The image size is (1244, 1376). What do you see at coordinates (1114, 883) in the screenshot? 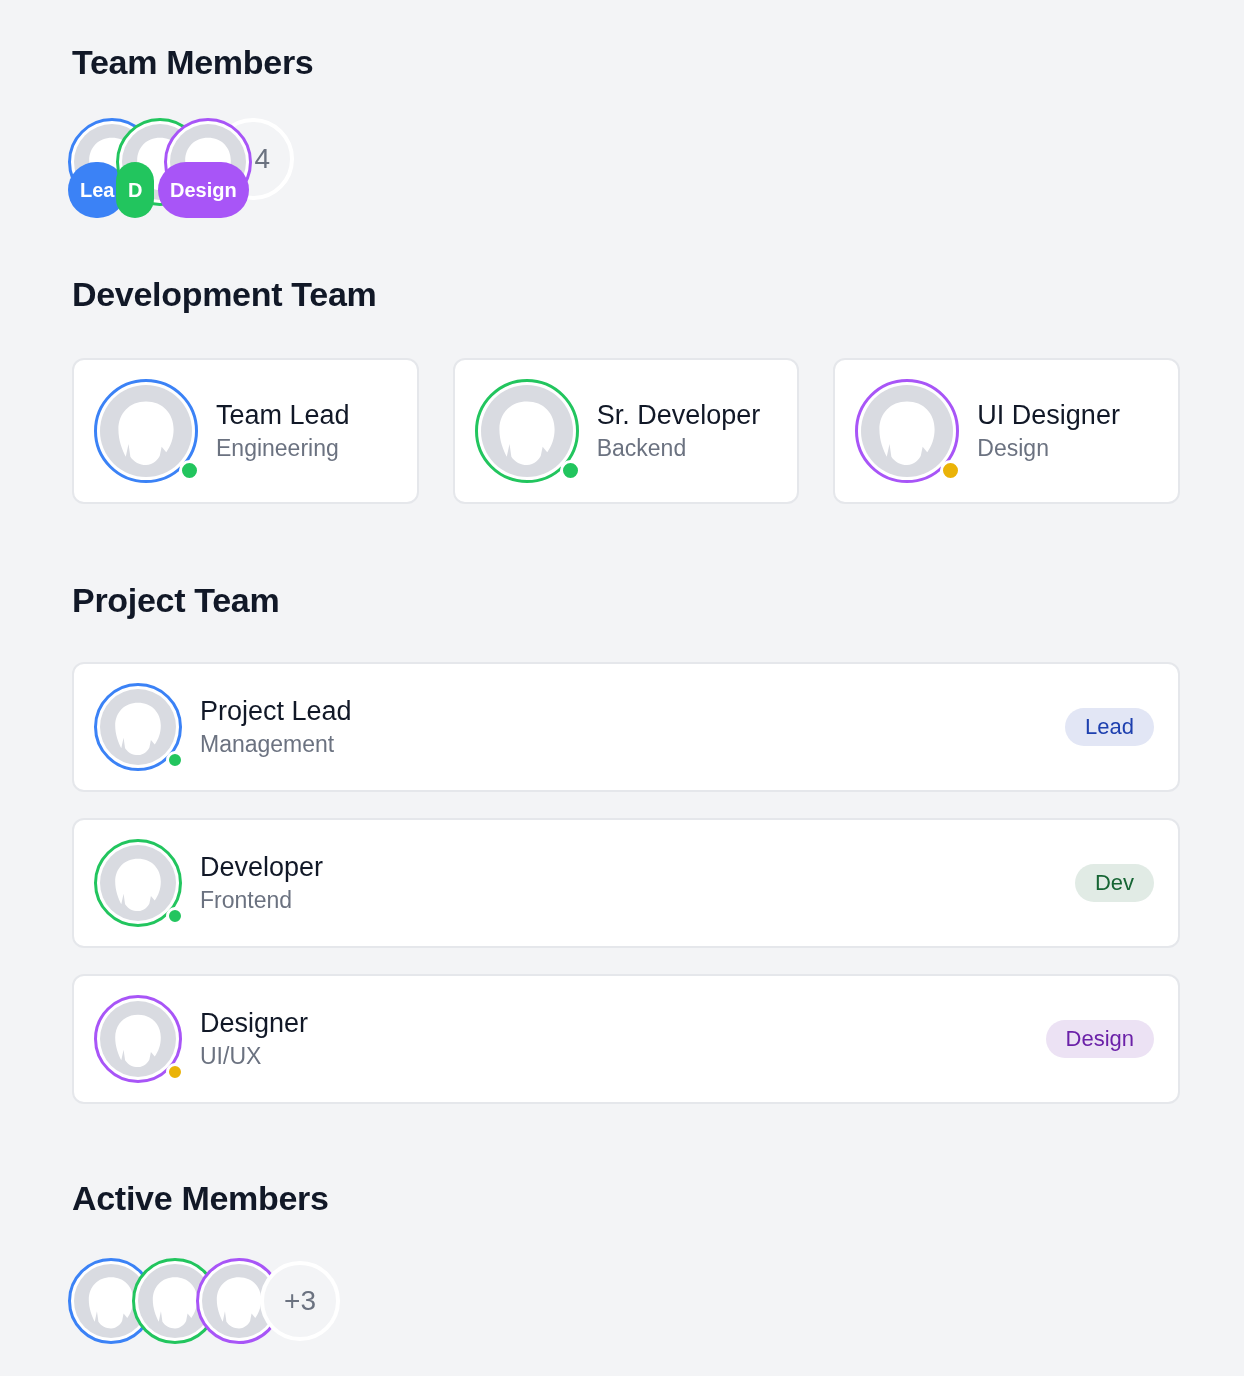
I see `role-tag: Dev` at bounding box center [1114, 883].